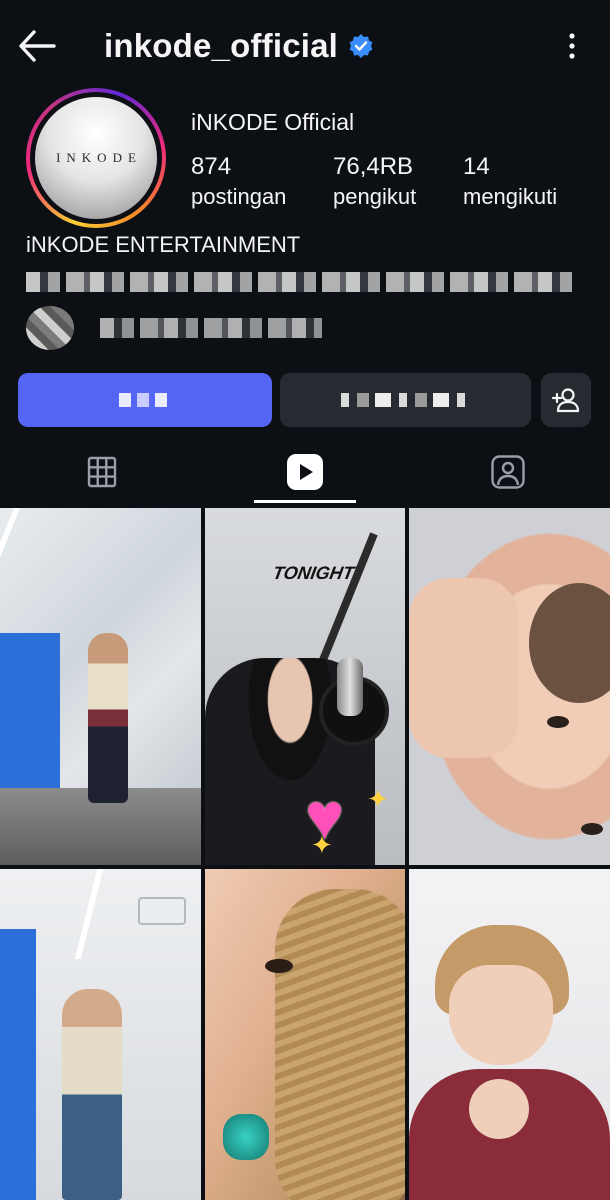 This screenshot has width=610, height=1200. Describe the element at coordinates (246, 1137) in the screenshot. I see `earring` at that location.